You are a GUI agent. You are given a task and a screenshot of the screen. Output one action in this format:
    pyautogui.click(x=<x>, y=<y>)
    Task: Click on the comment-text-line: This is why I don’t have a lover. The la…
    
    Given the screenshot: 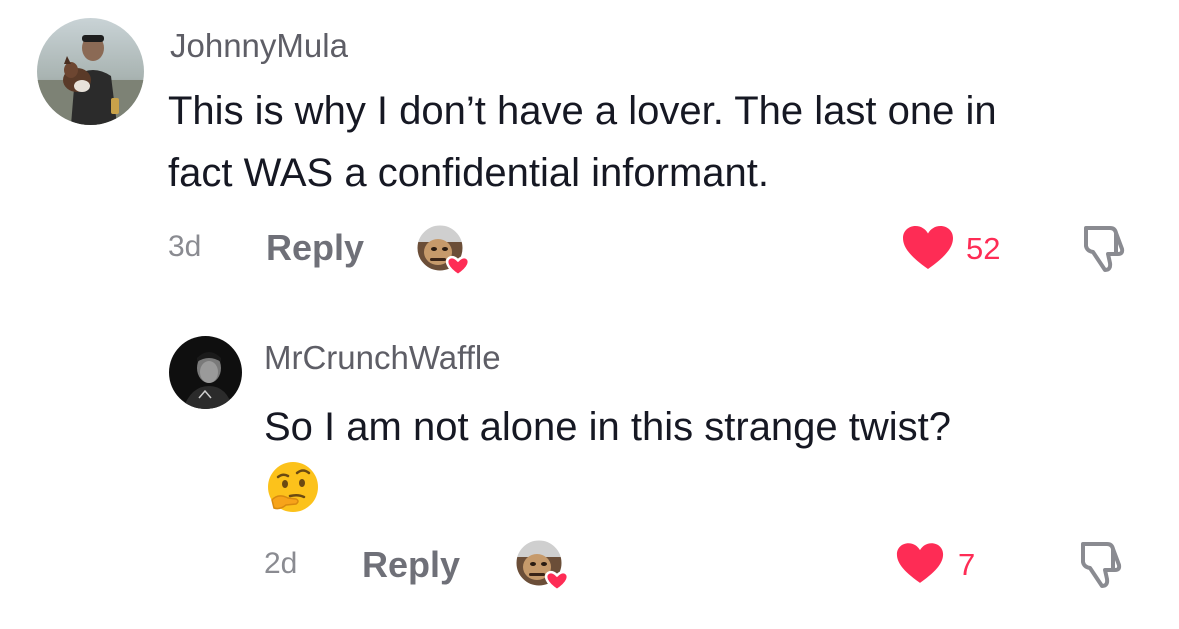 What is the action you would take?
    pyautogui.click(x=582, y=111)
    